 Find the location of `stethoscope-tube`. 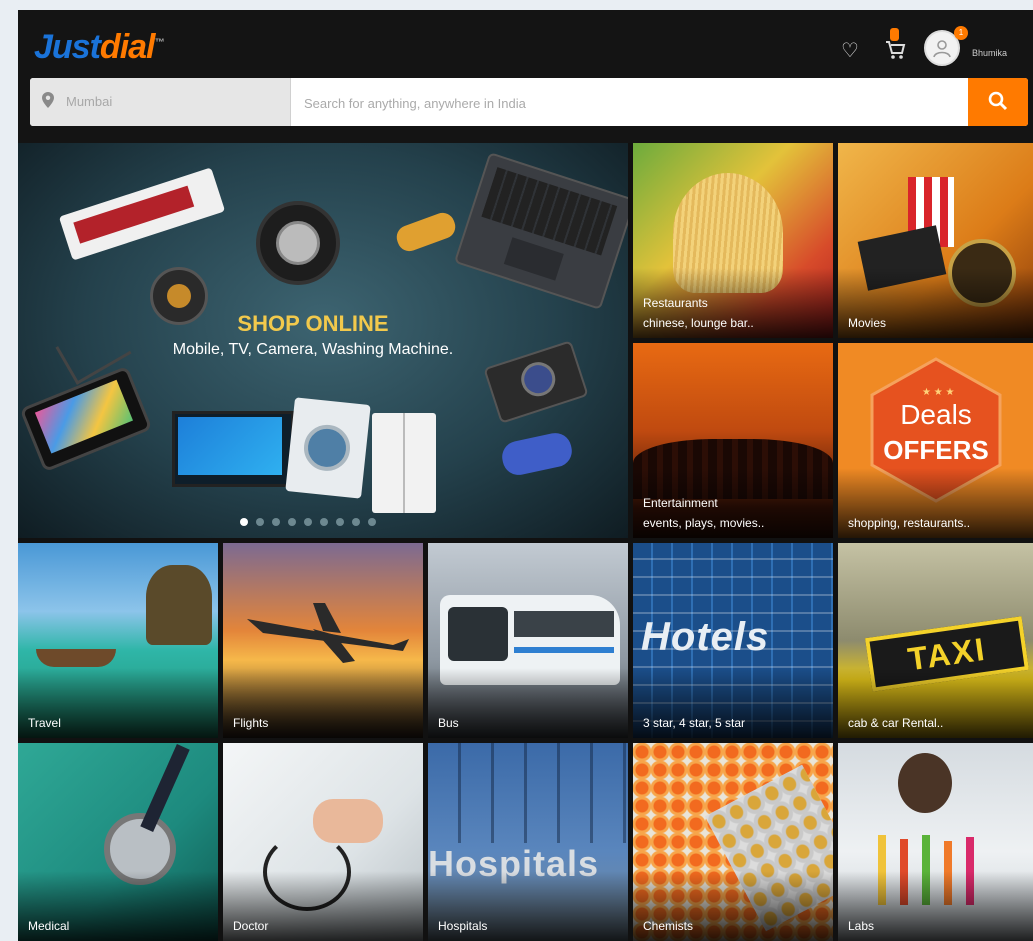

stethoscope-tube is located at coordinates (165, 788).